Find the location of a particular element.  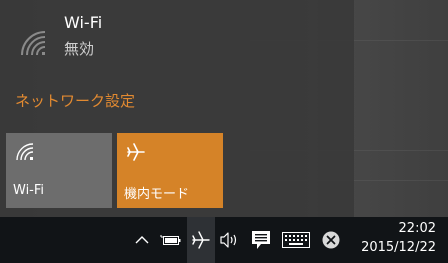

clock-date: 2015/12/22 is located at coordinates (398, 247).